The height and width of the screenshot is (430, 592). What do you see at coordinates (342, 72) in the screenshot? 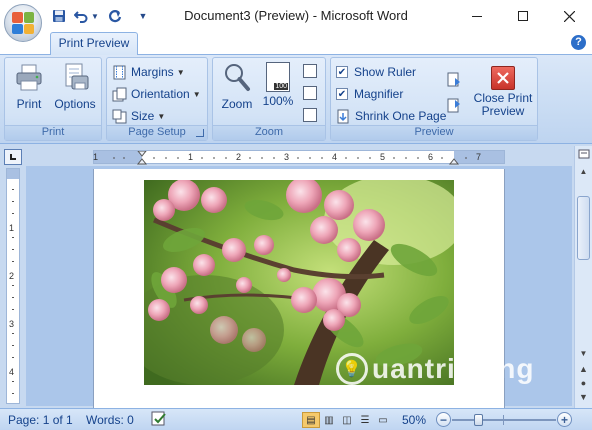
I see `show-ruler-check-icon: ✔` at bounding box center [342, 72].